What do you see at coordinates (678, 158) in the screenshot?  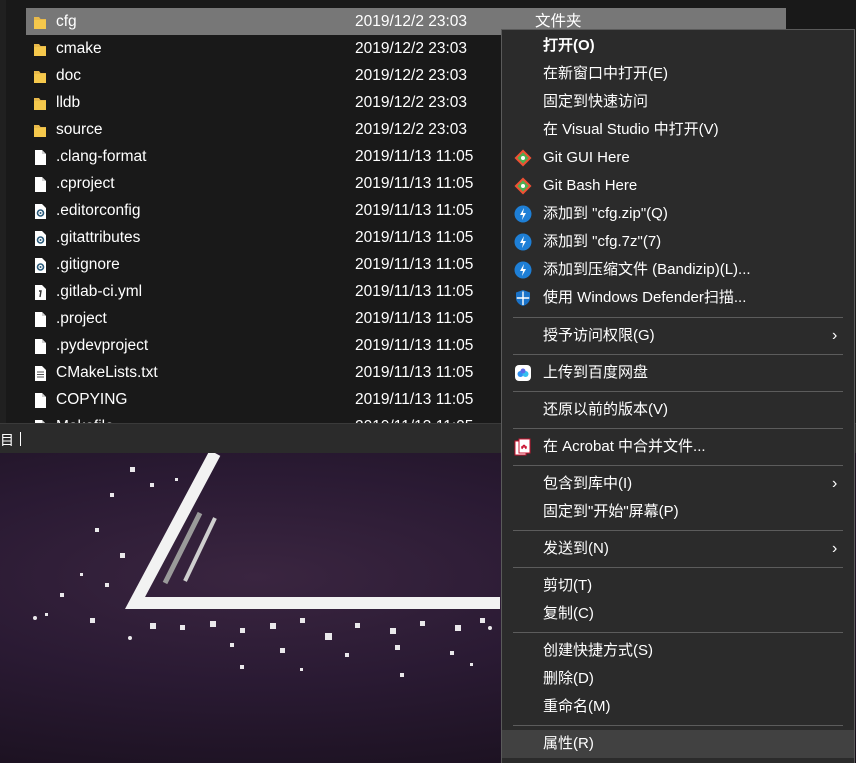 I see `menu-item-git-gui: Git GUI Here` at bounding box center [678, 158].